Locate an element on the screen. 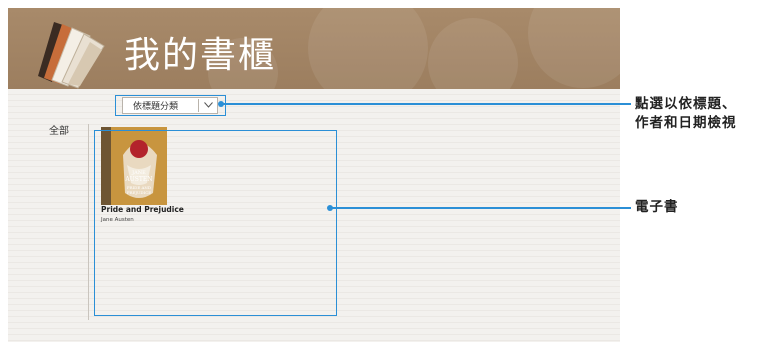 The image size is (777, 348). page-title: 我的書櫃 is located at coordinates (200, 55).